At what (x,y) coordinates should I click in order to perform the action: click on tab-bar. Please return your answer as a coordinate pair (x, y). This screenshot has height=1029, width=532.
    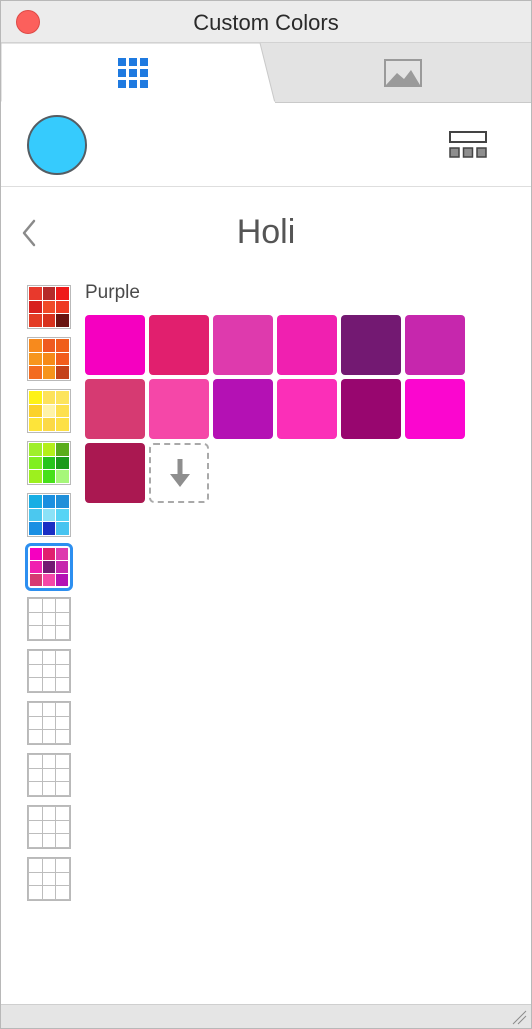
    Looking at the image, I should click on (266, 73).